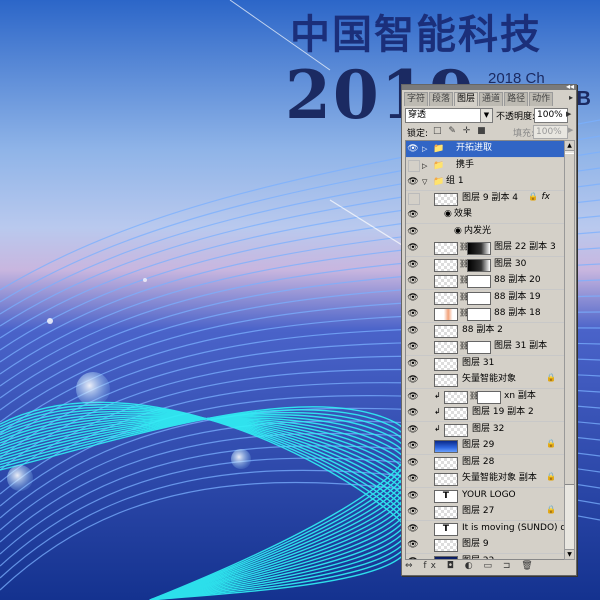 The image size is (600, 600). I want to click on layer-row: 👁 88 副本 2, so click(485, 331).